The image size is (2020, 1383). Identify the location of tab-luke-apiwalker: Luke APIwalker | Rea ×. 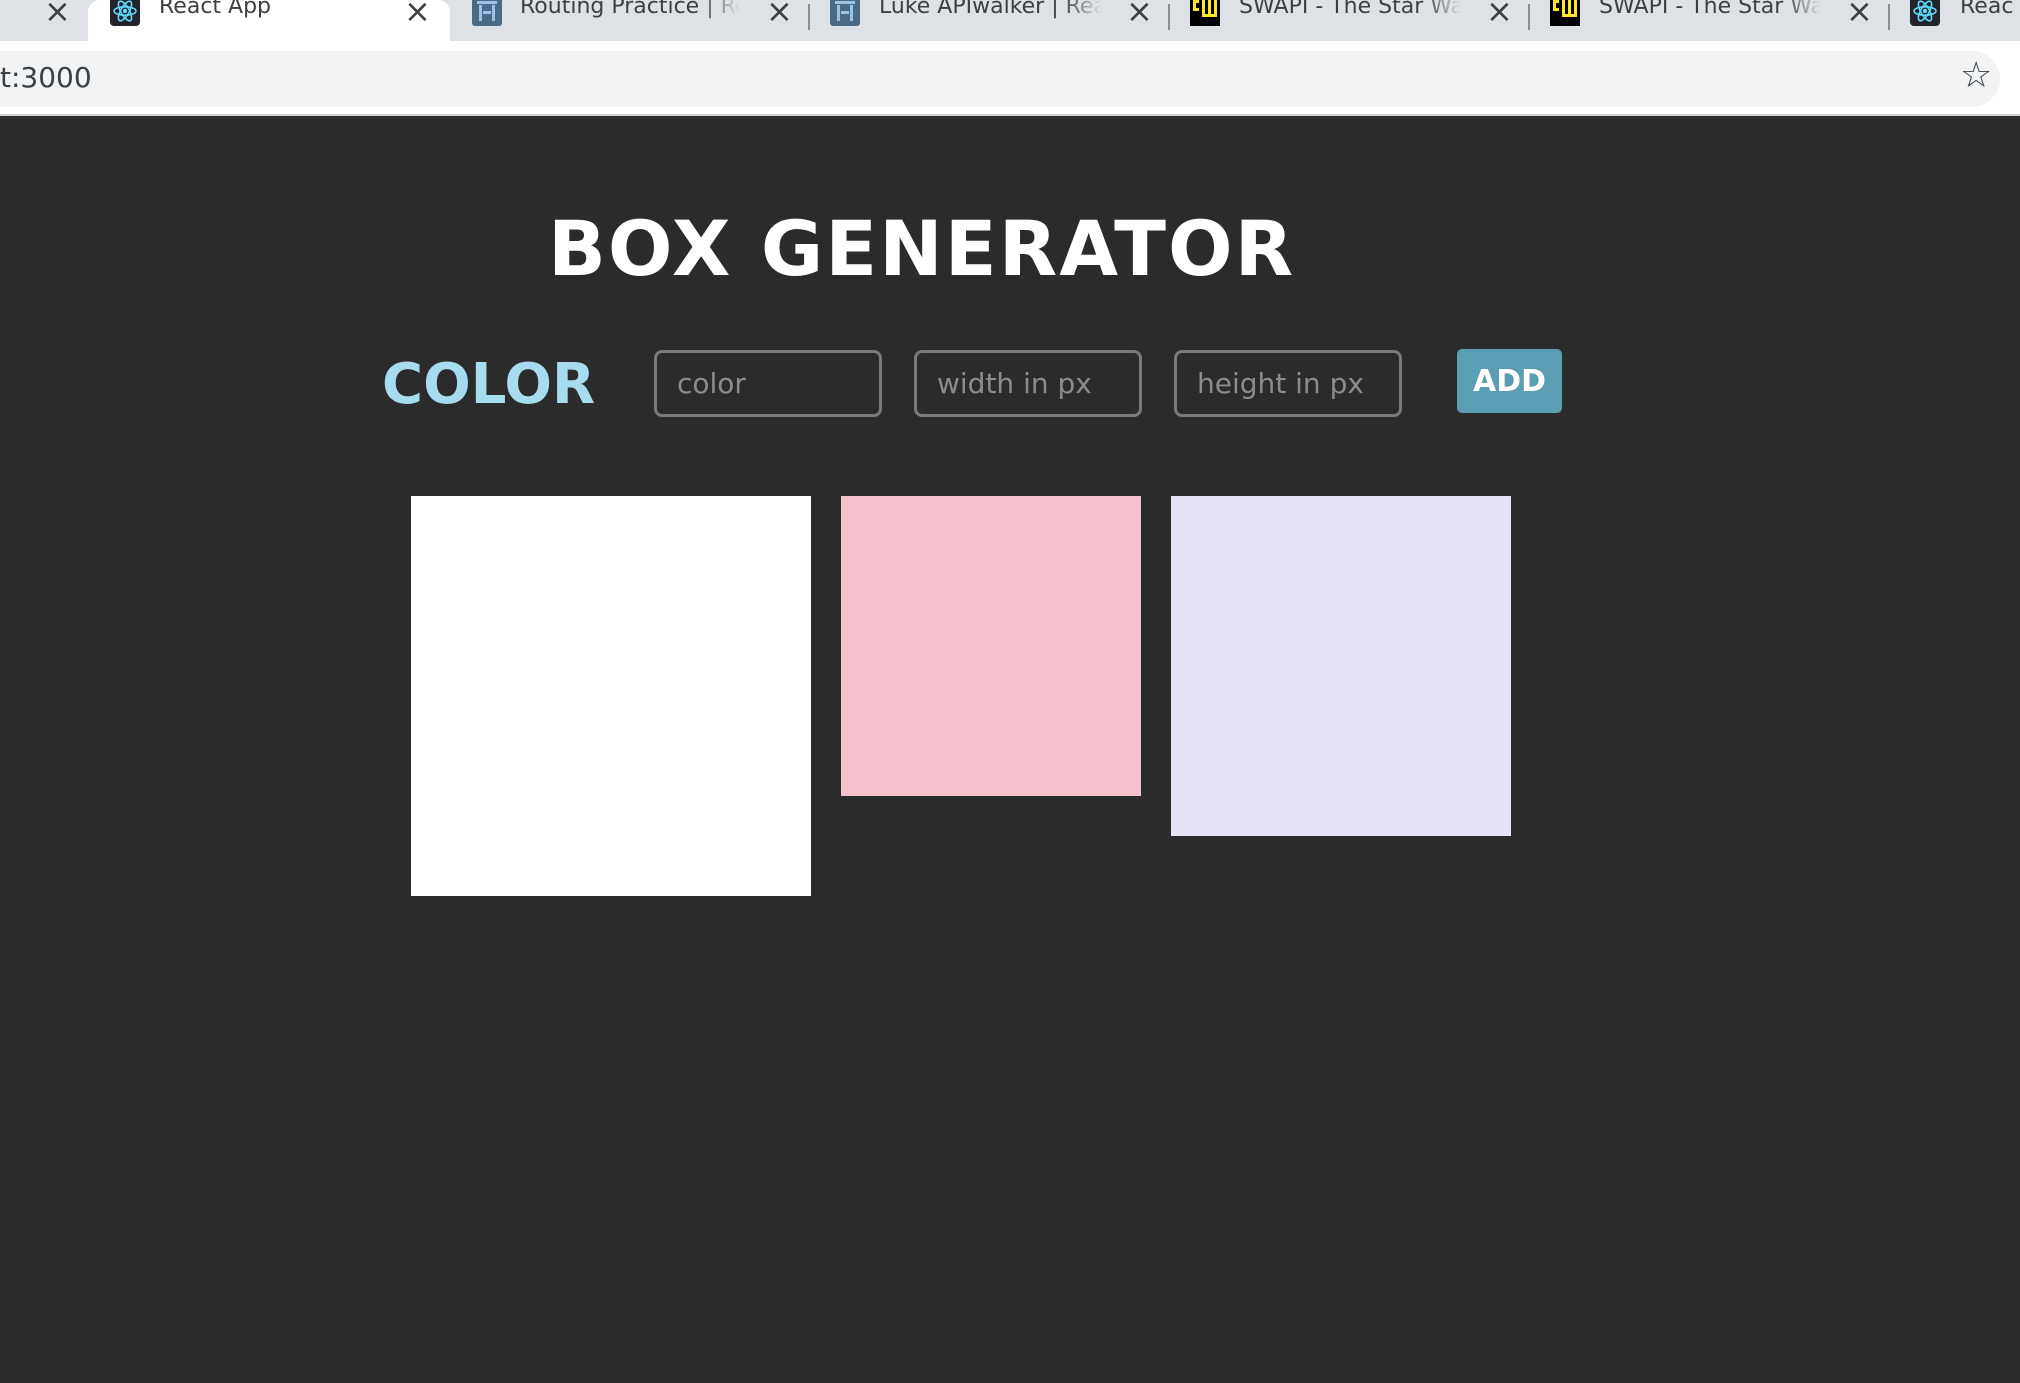
(989, 20).